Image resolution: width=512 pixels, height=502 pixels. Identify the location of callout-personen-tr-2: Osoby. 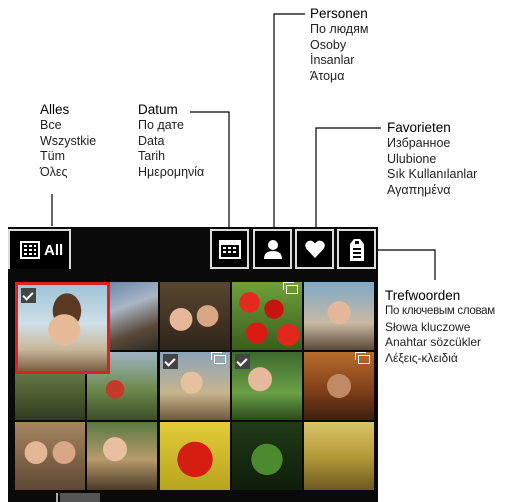
(328, 44).